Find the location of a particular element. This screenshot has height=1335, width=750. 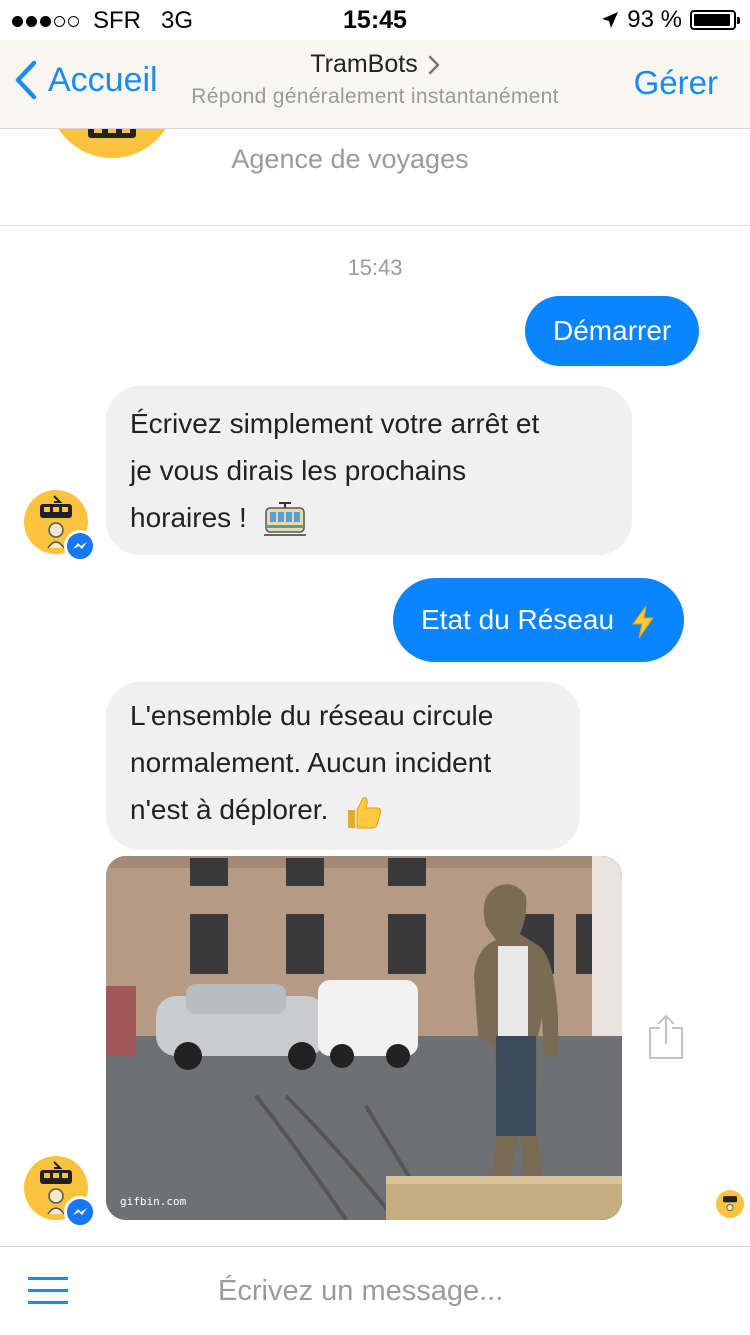

message-line: normalement. Aucun incident is located at coordinates (311, 762).